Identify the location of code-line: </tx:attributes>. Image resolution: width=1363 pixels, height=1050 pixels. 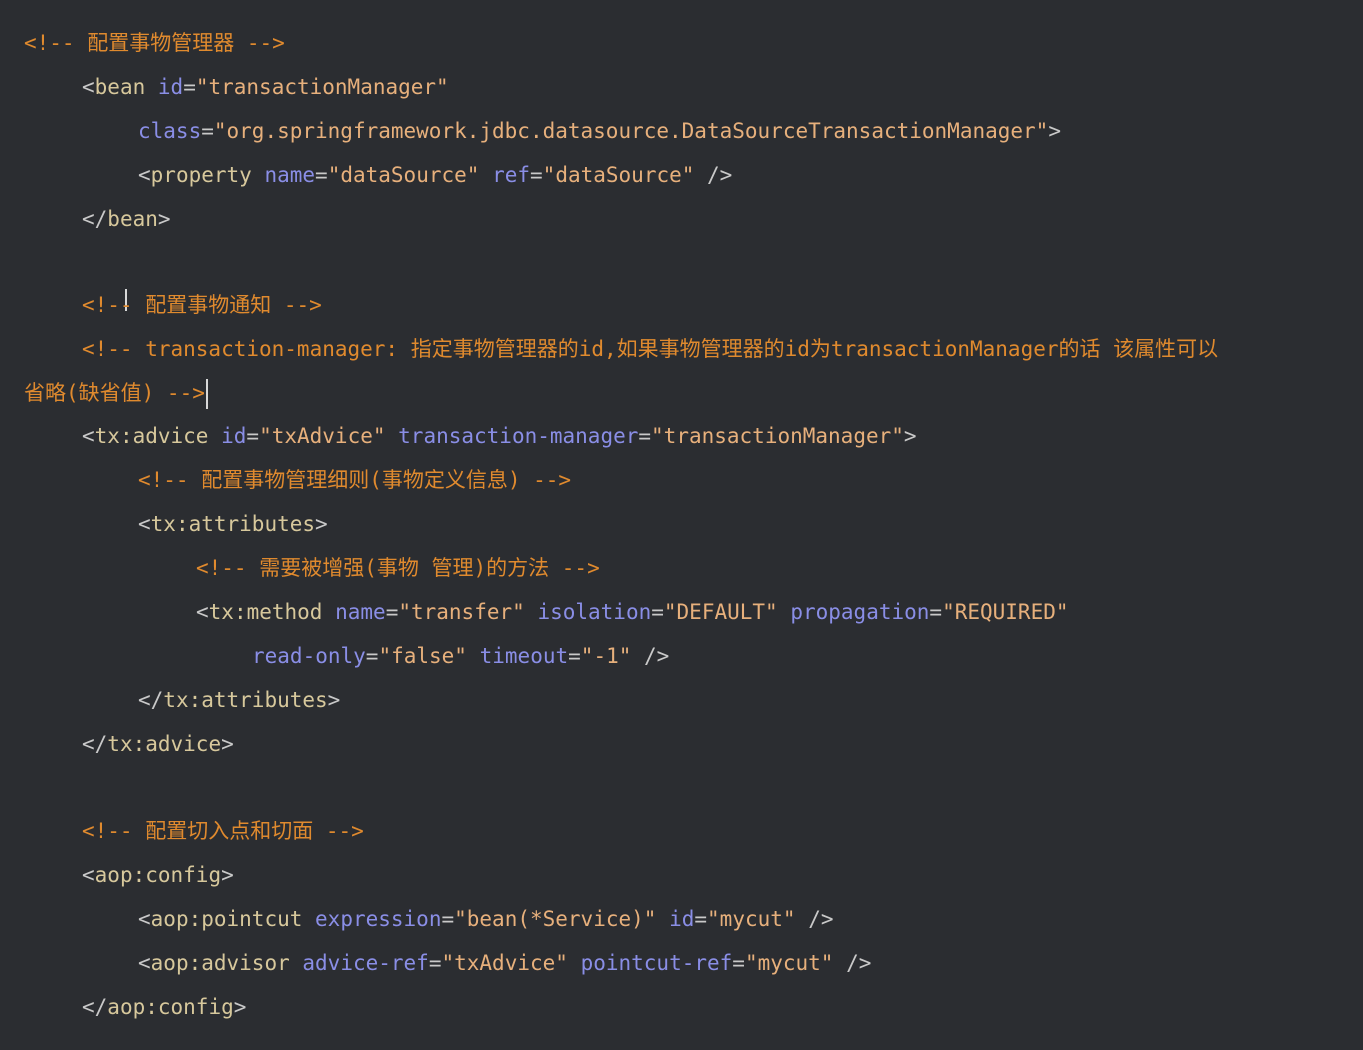
(239, 700).